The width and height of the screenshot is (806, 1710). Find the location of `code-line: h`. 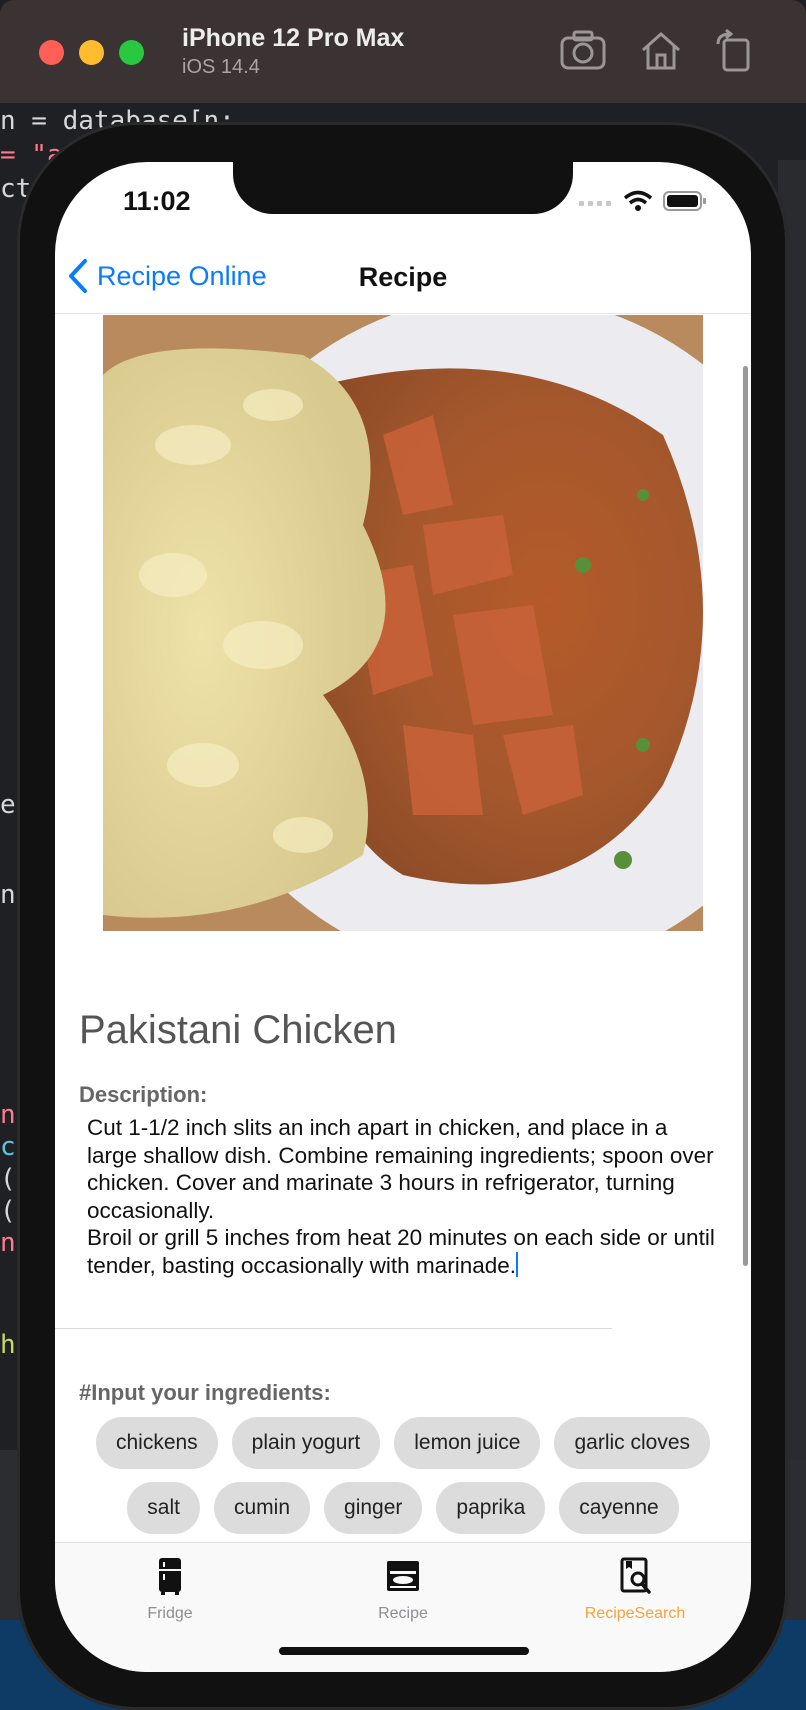

code-line: h is located at coordinates (8, 1345).